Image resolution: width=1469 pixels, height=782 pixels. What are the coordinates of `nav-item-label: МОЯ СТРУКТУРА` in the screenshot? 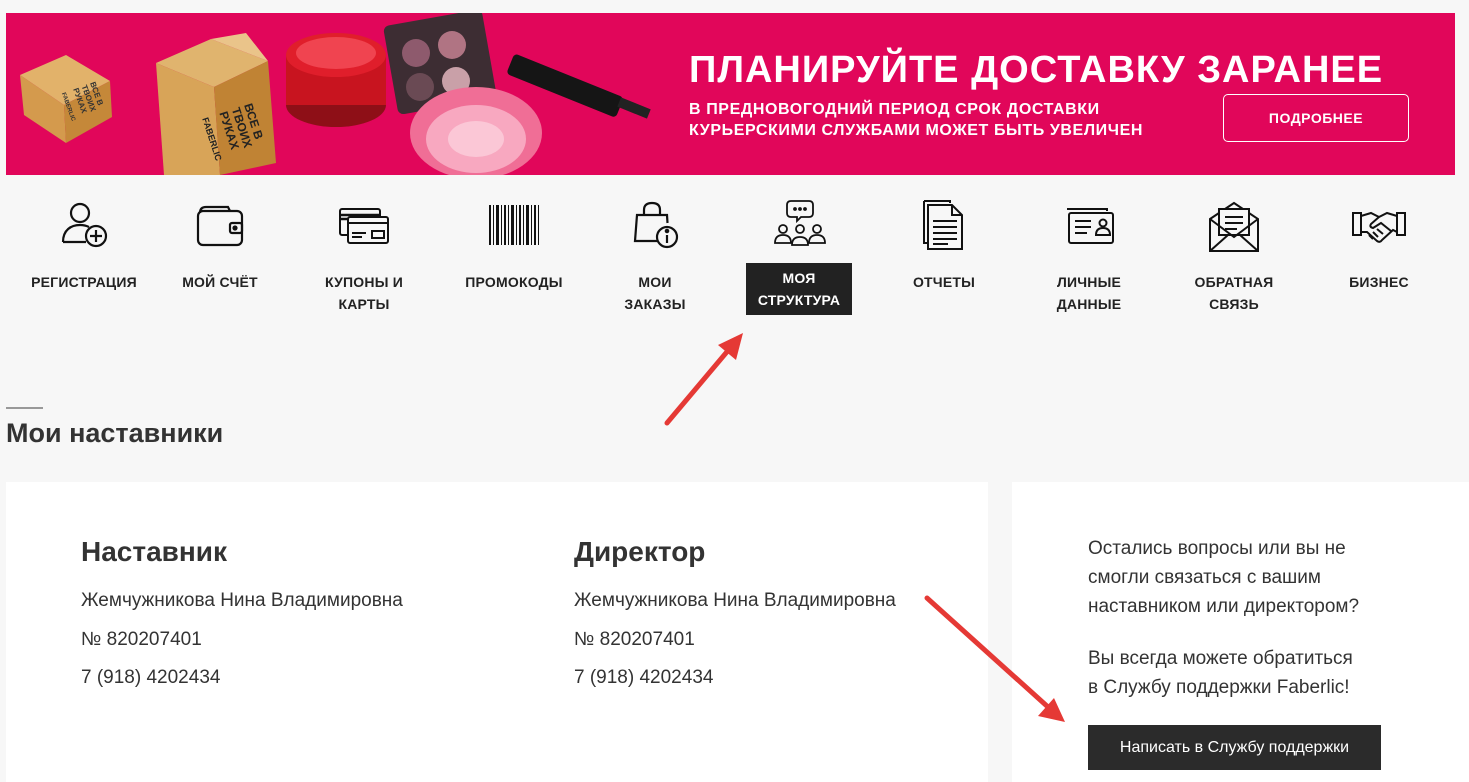 It's located at (799, 289).